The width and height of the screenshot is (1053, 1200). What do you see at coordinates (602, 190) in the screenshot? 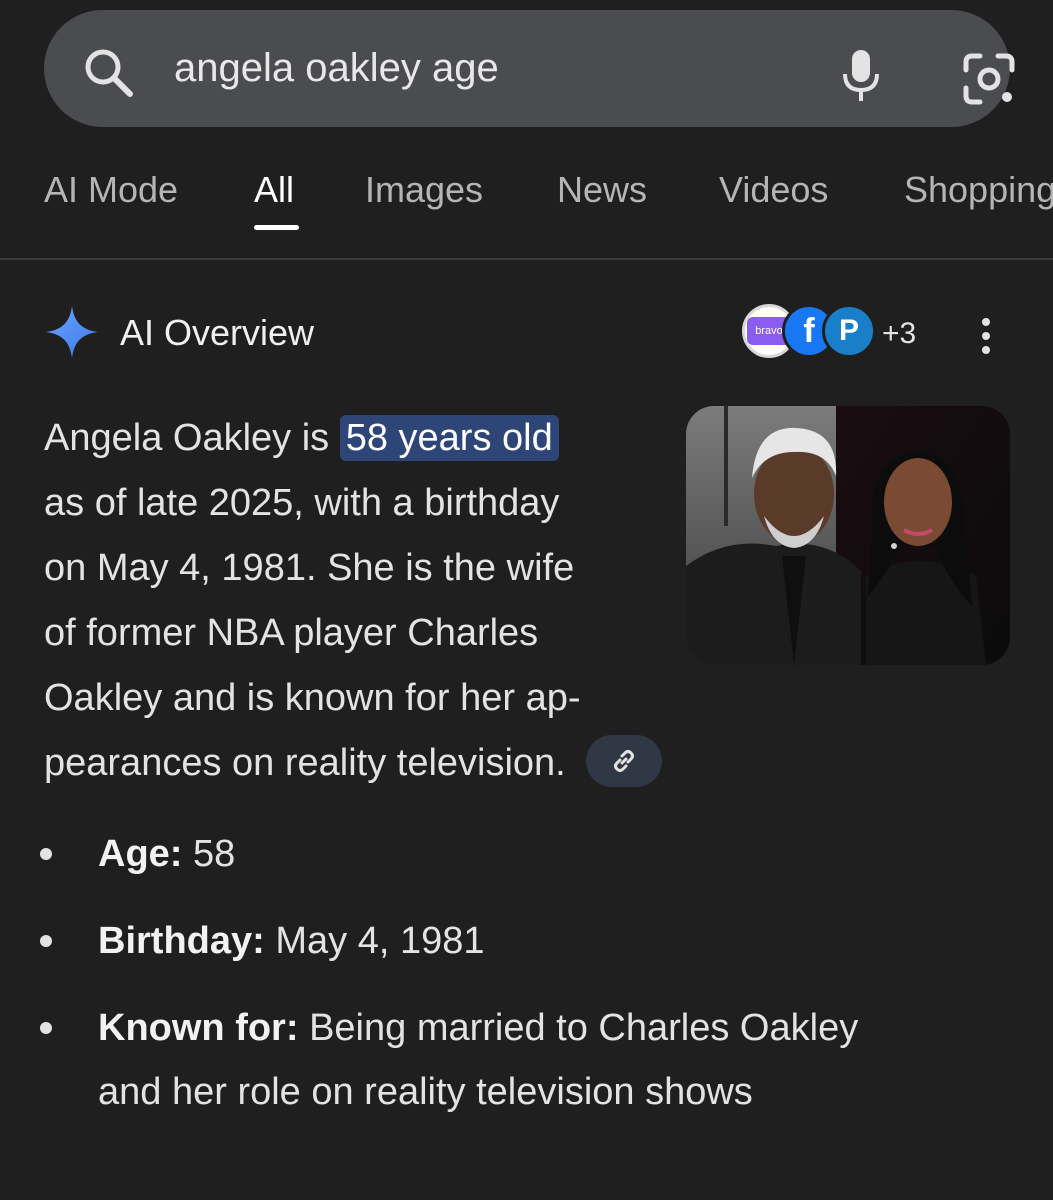
I see `tab-news: News` at bounding box center [602, 190].